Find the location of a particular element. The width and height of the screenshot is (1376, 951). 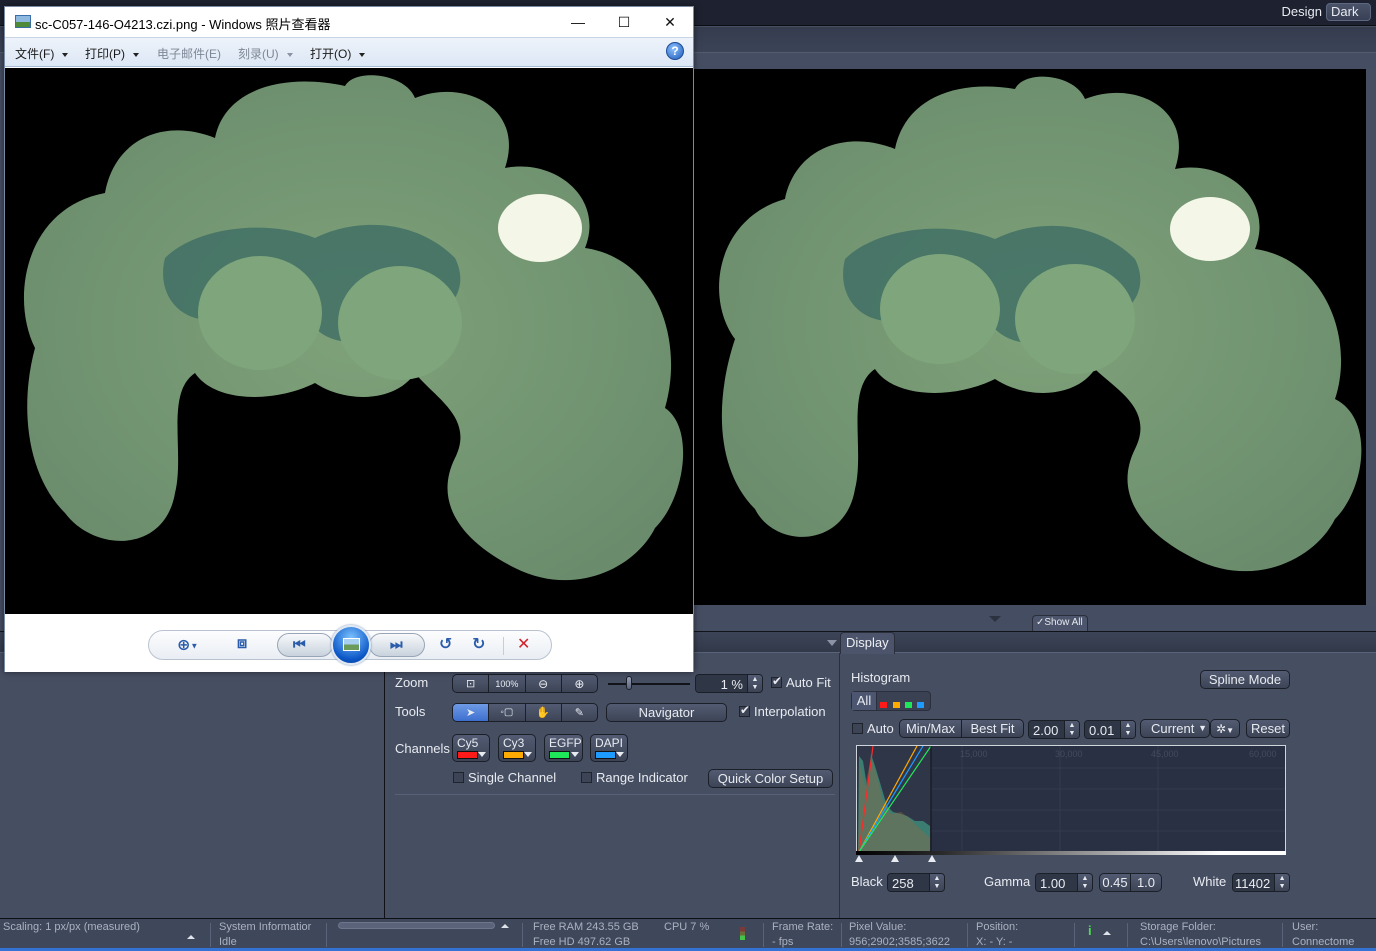

black-point-marker is located at coordinates (859, 858).